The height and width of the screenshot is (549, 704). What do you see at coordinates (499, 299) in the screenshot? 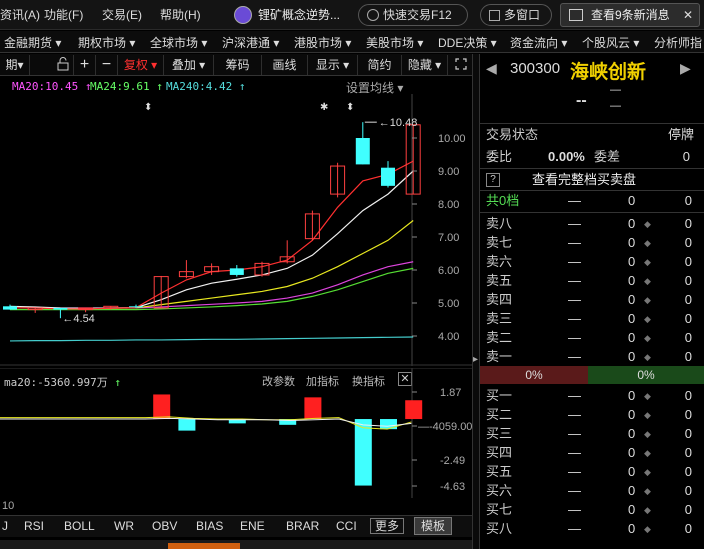
I see `level-label: 卖四` at bounding box center [499, 299].